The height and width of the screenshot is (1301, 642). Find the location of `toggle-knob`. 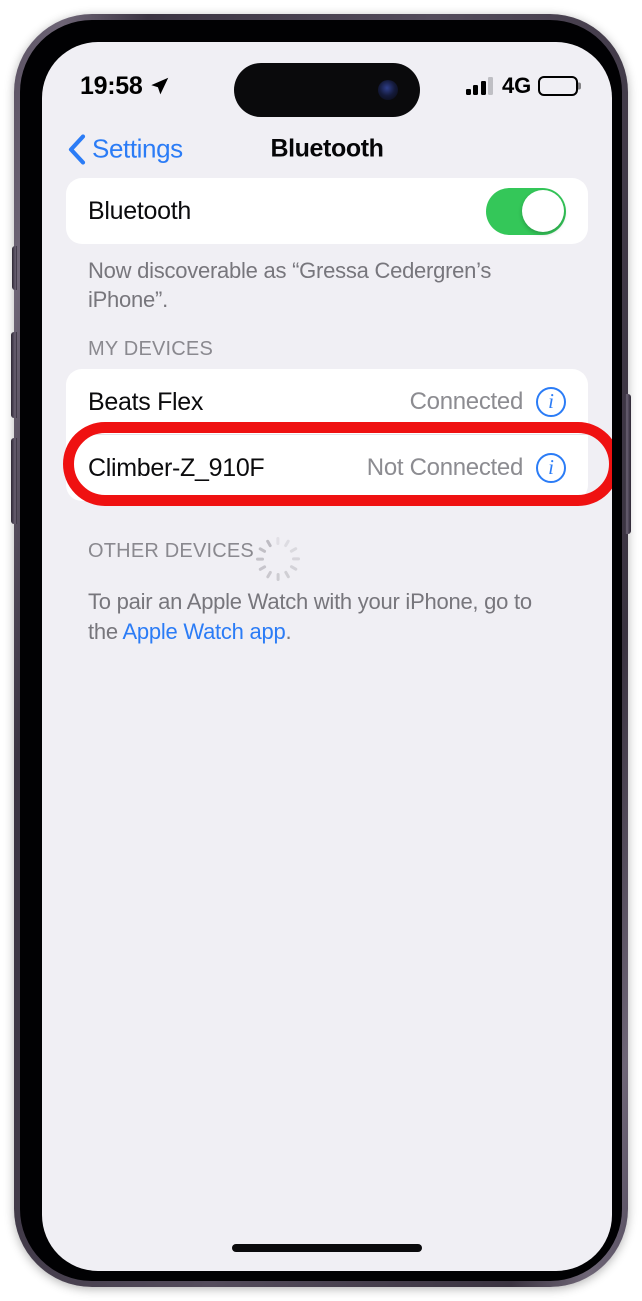

toggle-knob is located at coordinates (542, 211).